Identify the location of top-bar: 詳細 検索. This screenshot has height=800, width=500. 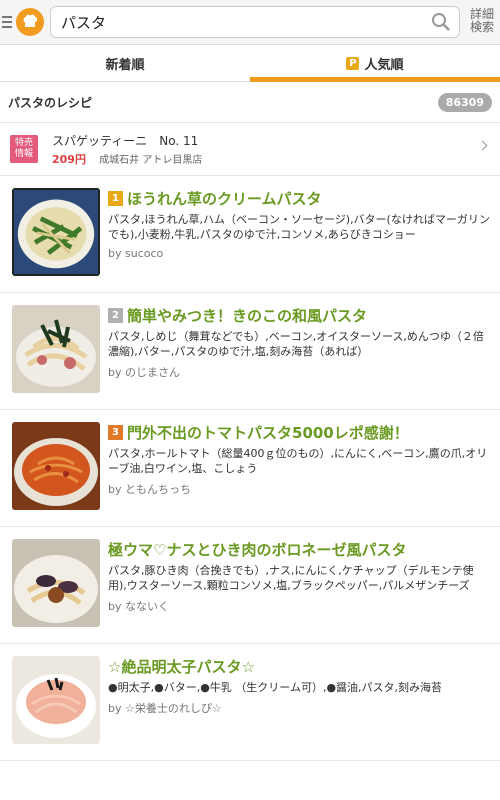
(250, 22).